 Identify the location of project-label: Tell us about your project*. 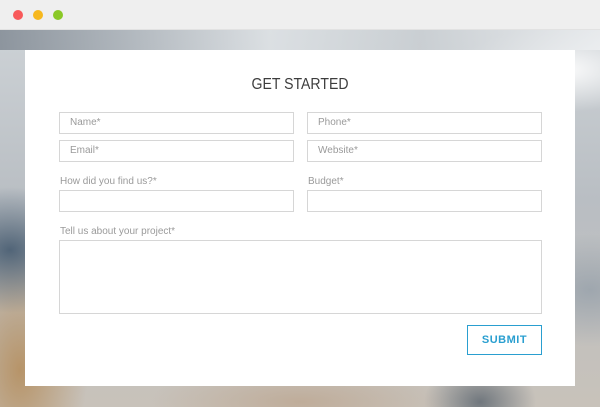
(118, 231).